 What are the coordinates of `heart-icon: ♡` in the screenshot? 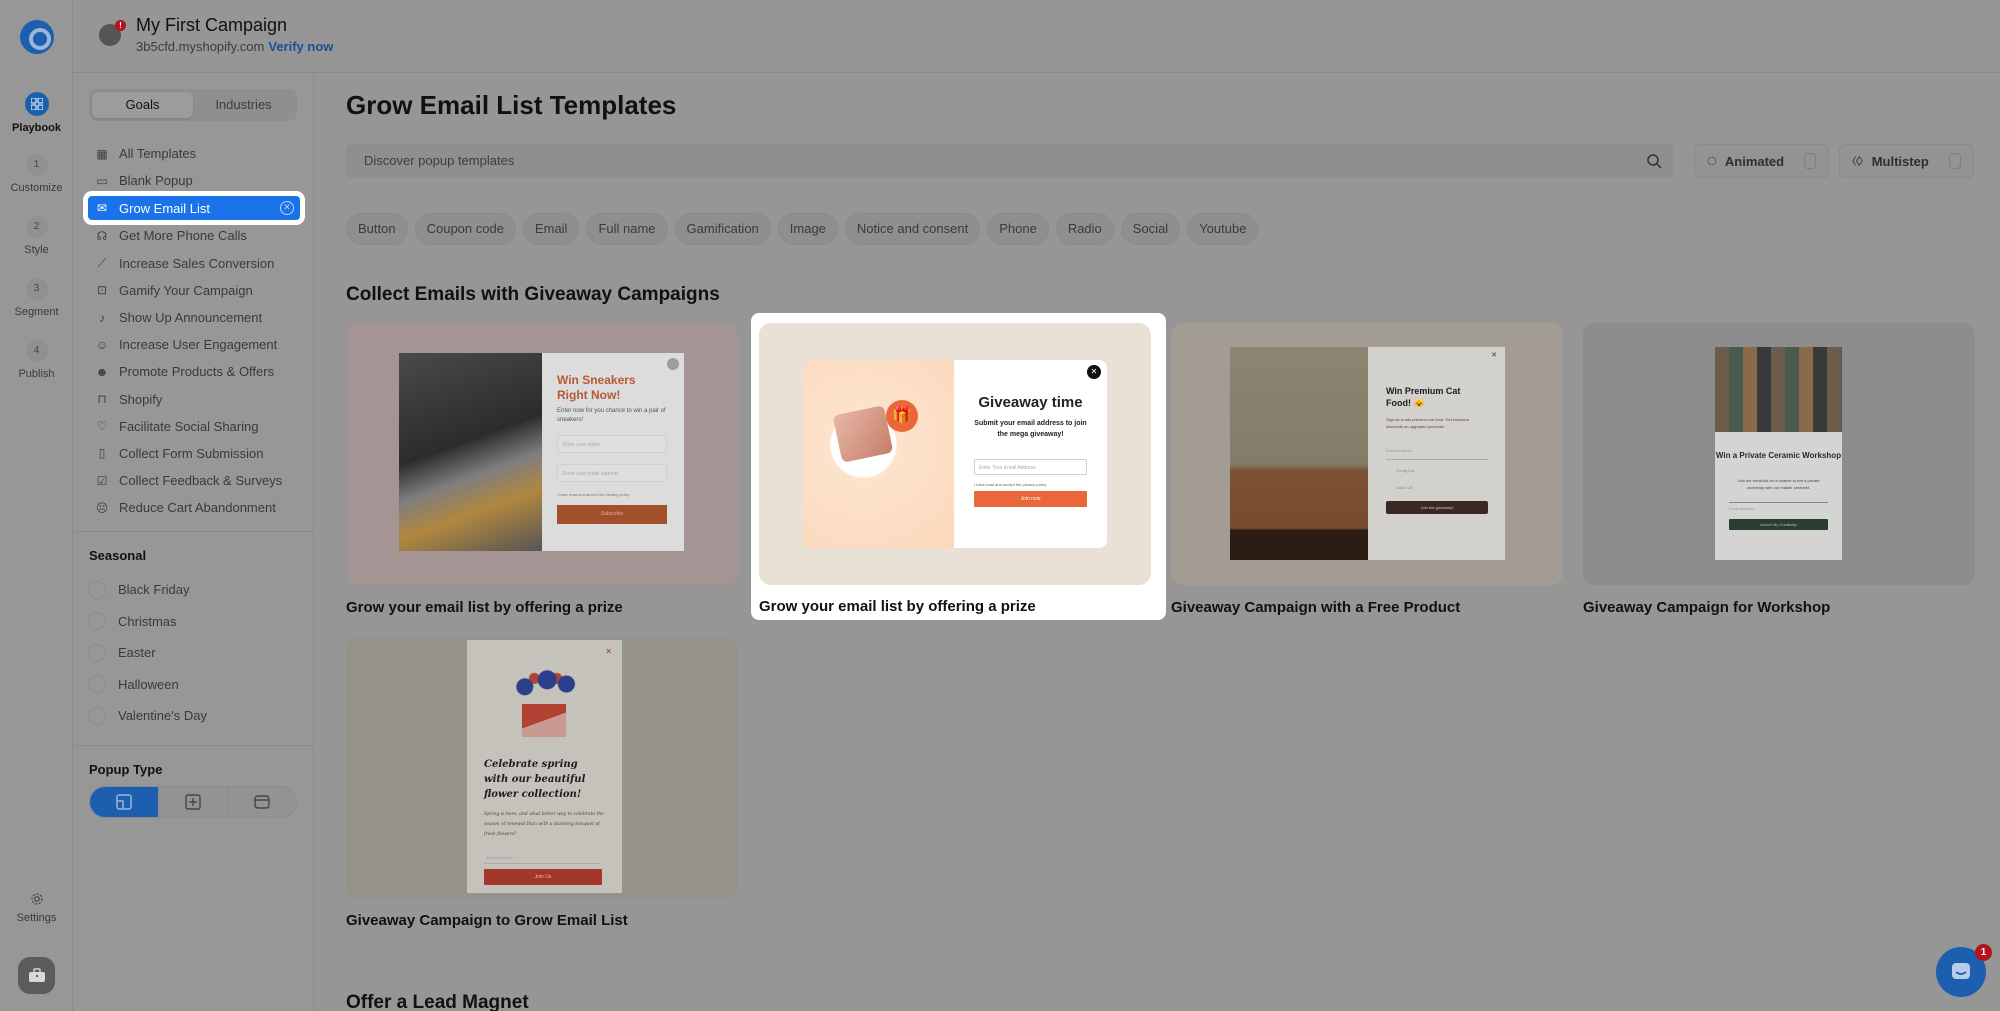 It's located at (102, 426).